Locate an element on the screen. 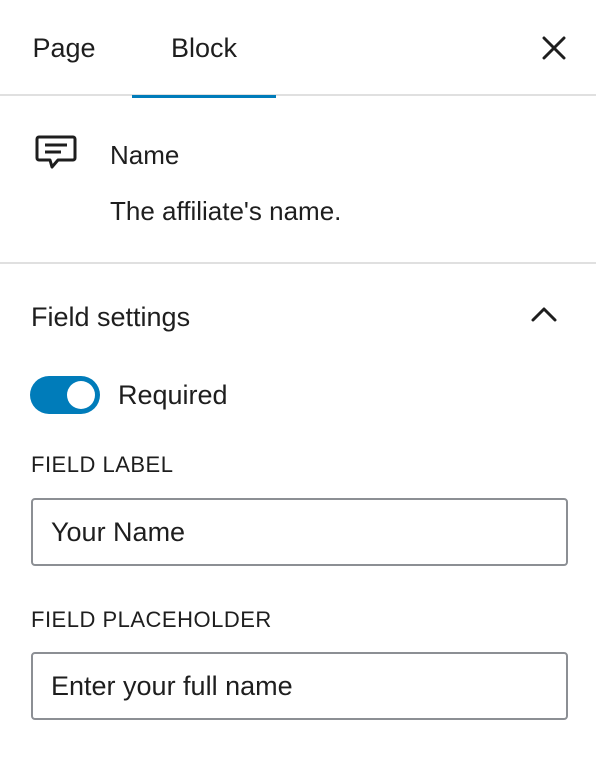  field-label-heading: FIELD LABEL is located at coordinates (102, 464).